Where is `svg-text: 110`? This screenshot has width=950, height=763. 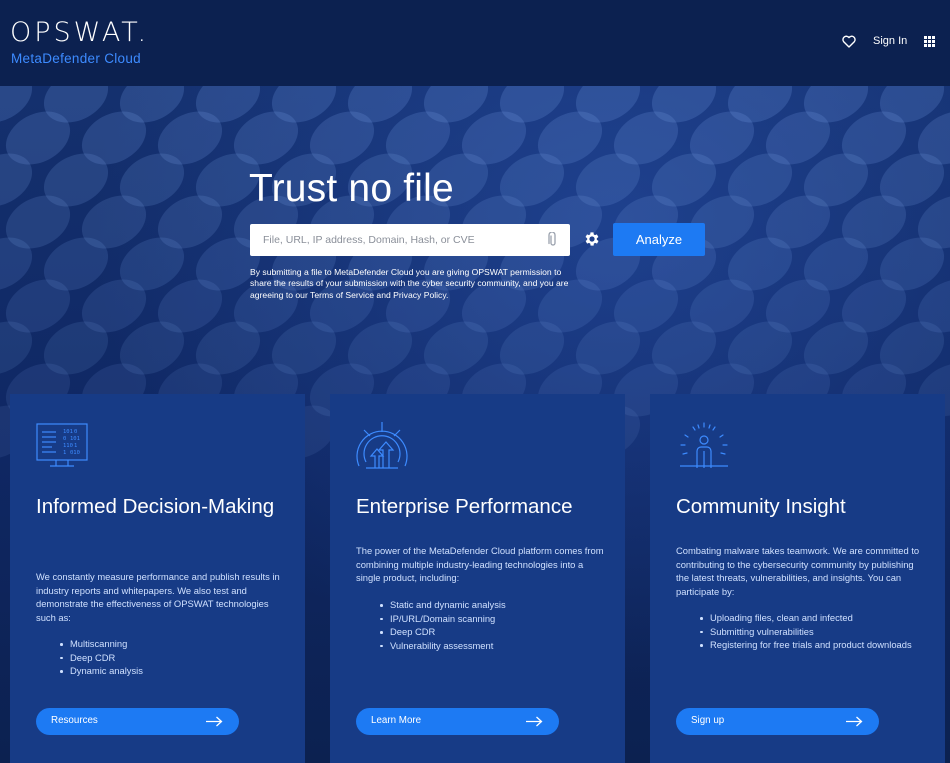 svg-text: 110 is located at coordinates (68, 446).